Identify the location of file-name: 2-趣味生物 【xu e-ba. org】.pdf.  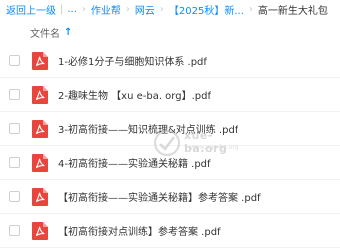
(134, 94).